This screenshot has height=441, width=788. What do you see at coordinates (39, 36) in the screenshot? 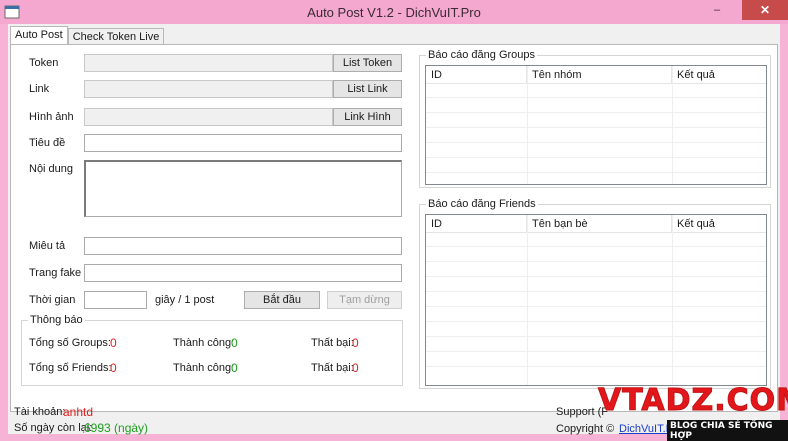
I see `tab-auto-post: Auto Post` at bounding box center [39, 36].